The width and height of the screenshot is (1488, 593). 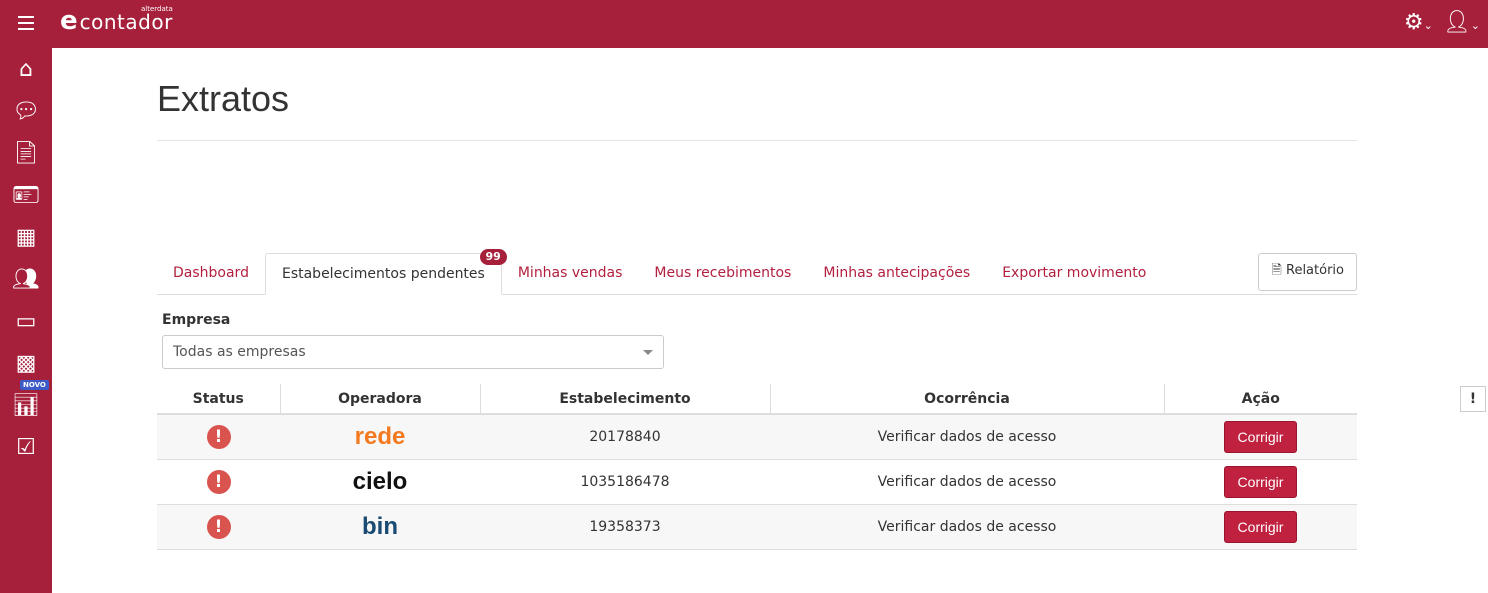 What do you see at coordinates (1461, 22) in the screenshot?
I see `user-icon: 👤︎⌄` at bounding box center [1461, 22].